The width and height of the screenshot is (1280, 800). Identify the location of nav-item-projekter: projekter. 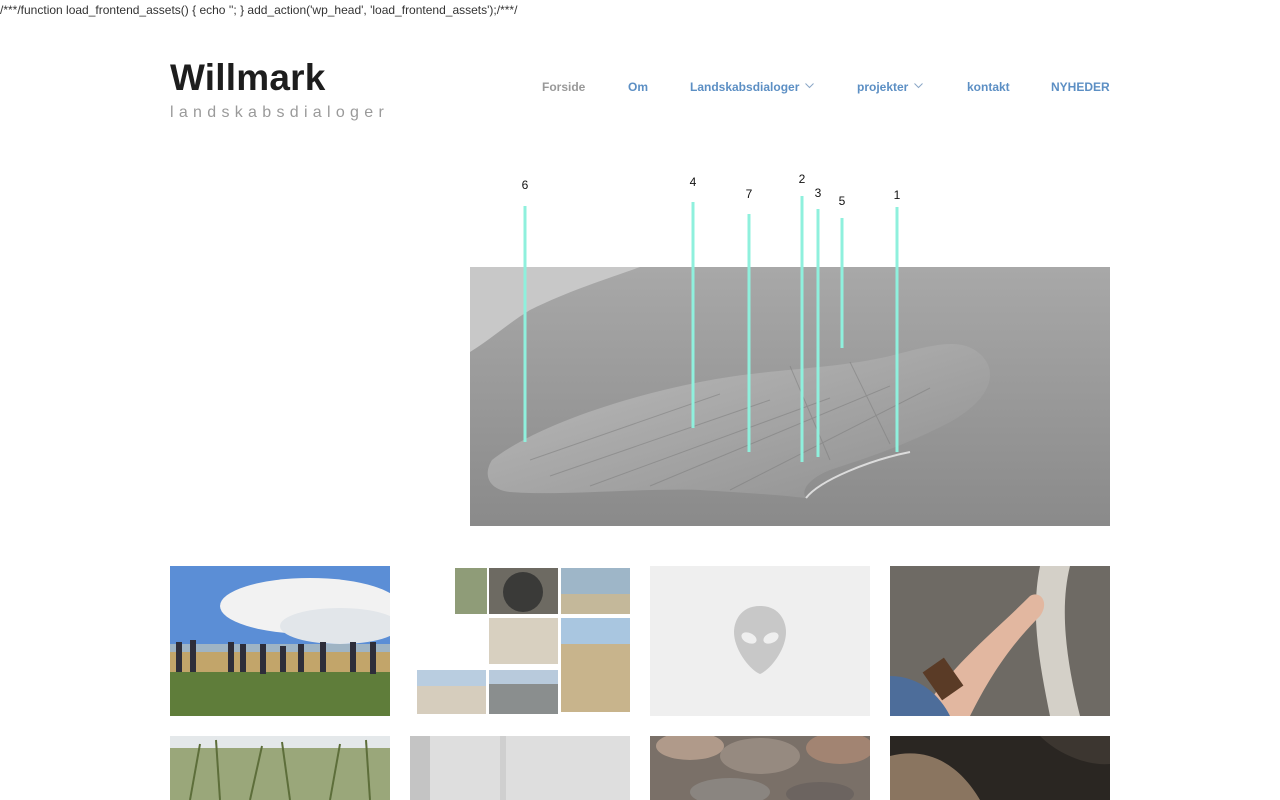
(890, 86).